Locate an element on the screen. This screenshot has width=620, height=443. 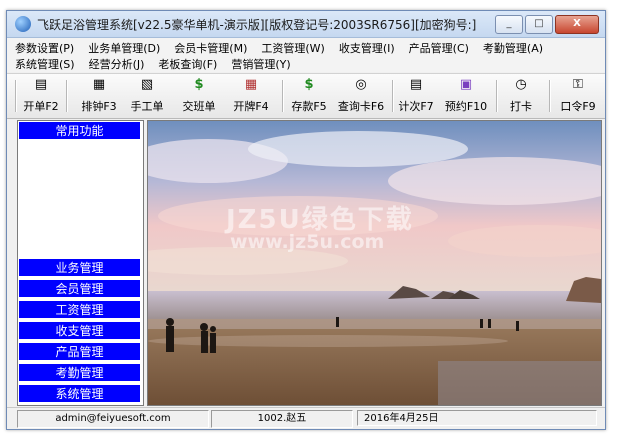
open-card-label: 开牌F4 is located at coordinates (251, 106).